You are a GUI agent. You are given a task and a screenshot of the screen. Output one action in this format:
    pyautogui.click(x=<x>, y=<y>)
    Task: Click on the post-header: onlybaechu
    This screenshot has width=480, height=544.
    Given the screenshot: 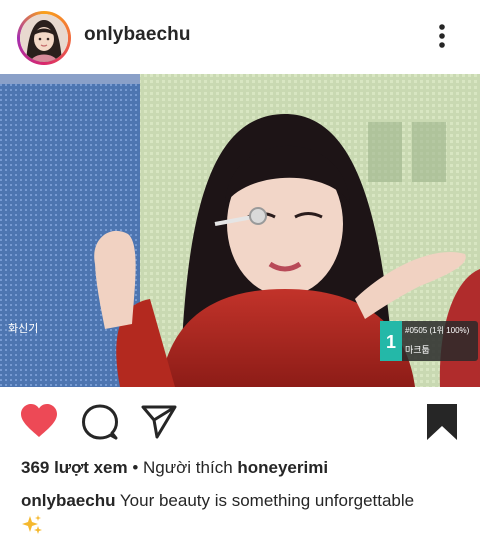 What is the action you would take?
    pyautogui.click(x=240, y=36)
    